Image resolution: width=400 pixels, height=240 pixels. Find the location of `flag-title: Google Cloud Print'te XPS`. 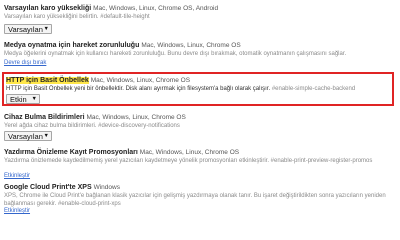

flag-title: Google Cloud Print'te XPS is located at coordinates (48, 187).